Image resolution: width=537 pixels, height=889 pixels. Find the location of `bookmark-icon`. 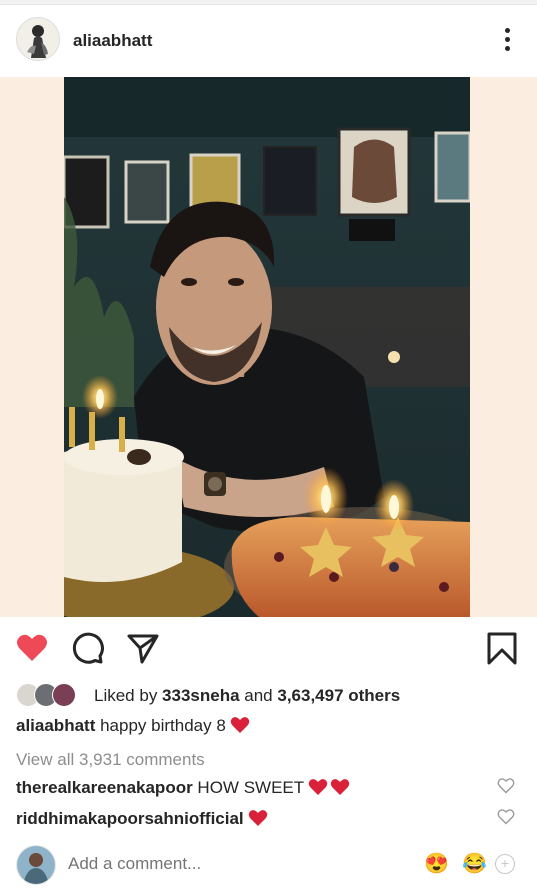

bookmark-icon is located at coordinates (502, 648).